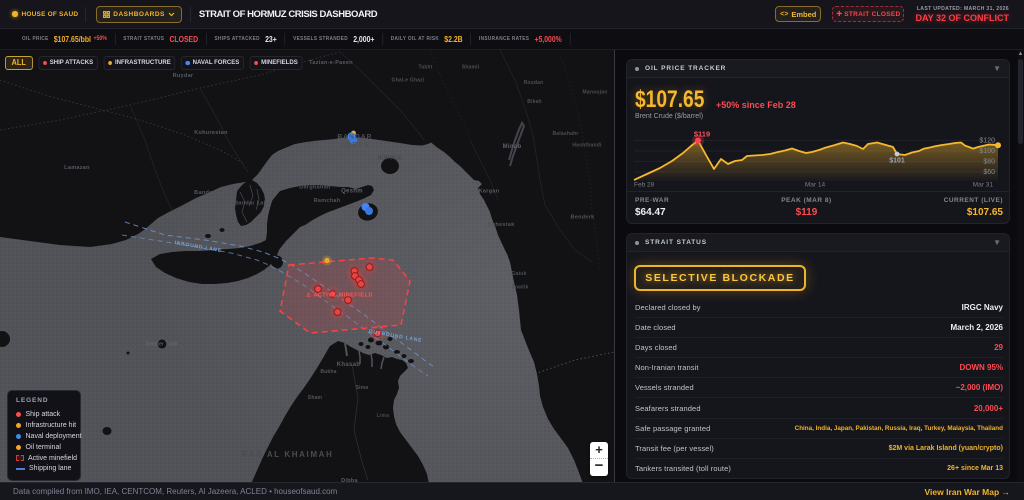 This screenshot has height=500, width=1024. What do you see at coordinates (352, 192) in the screenshot?
I see `svg-text: Qeshm` at bounding box center [352, 192].